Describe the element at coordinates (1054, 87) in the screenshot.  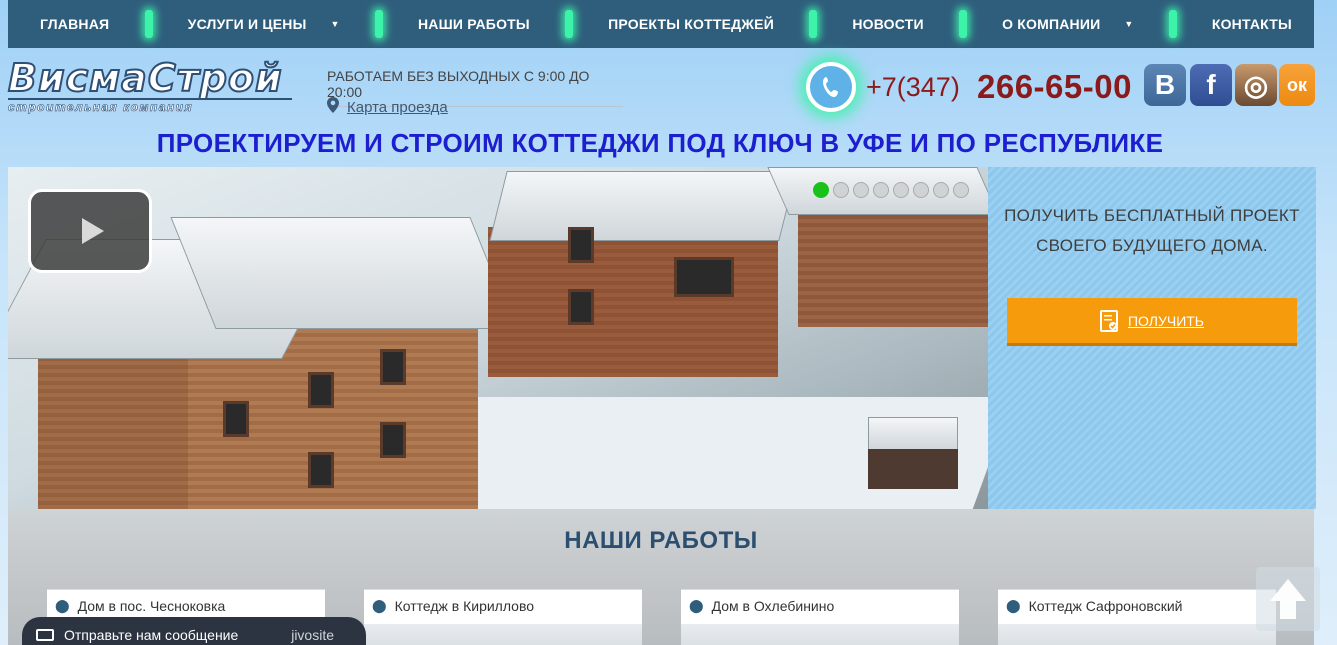
I see `phone-number: 266-65-00` at that location.